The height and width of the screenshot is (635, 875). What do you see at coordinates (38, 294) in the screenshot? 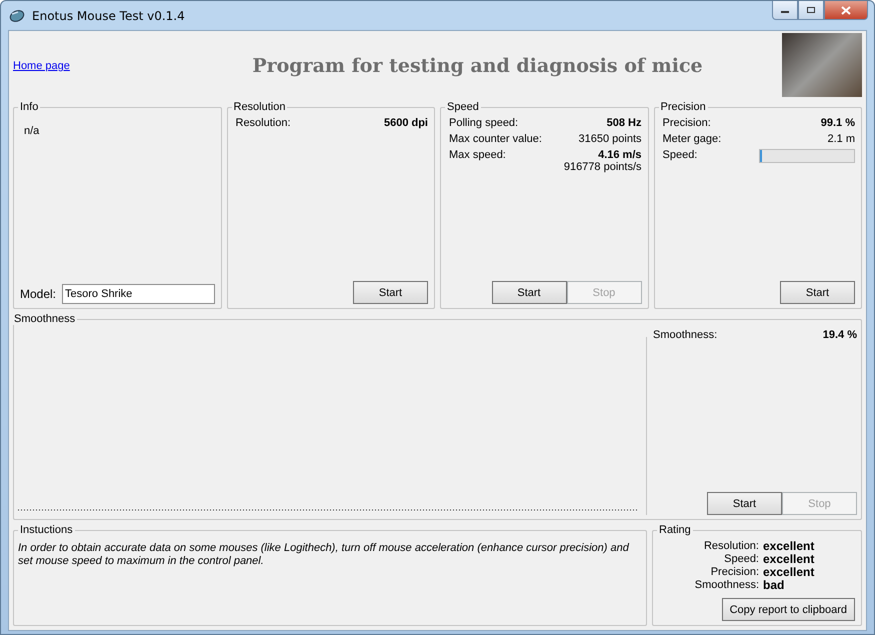
I see `field-label: Model:` at bounding box center [38, 294].